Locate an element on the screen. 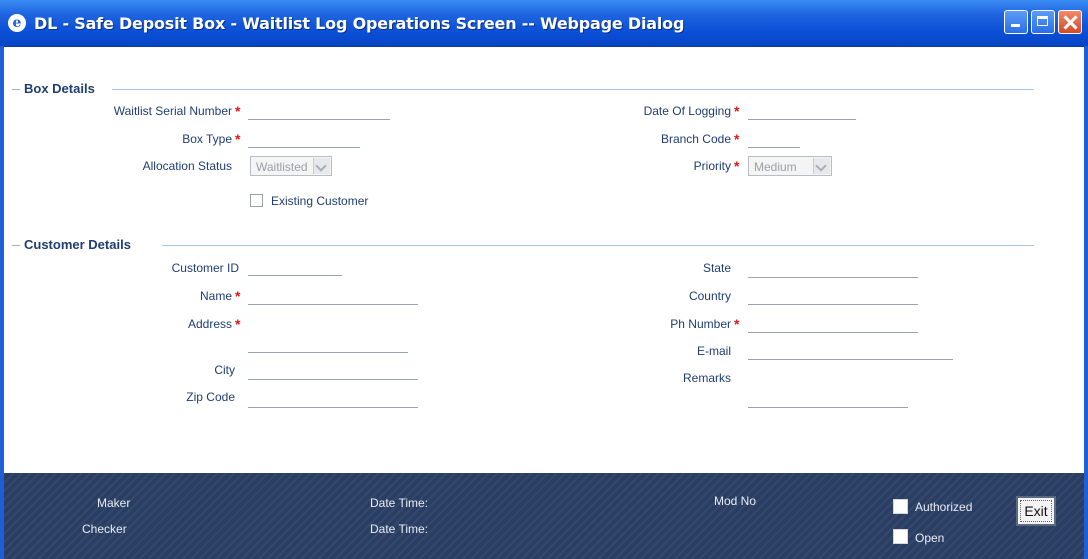 Image resolution: width=1088 pixels, height=559 pixels. maker-label: Maker is located at coordinates (114, 503).